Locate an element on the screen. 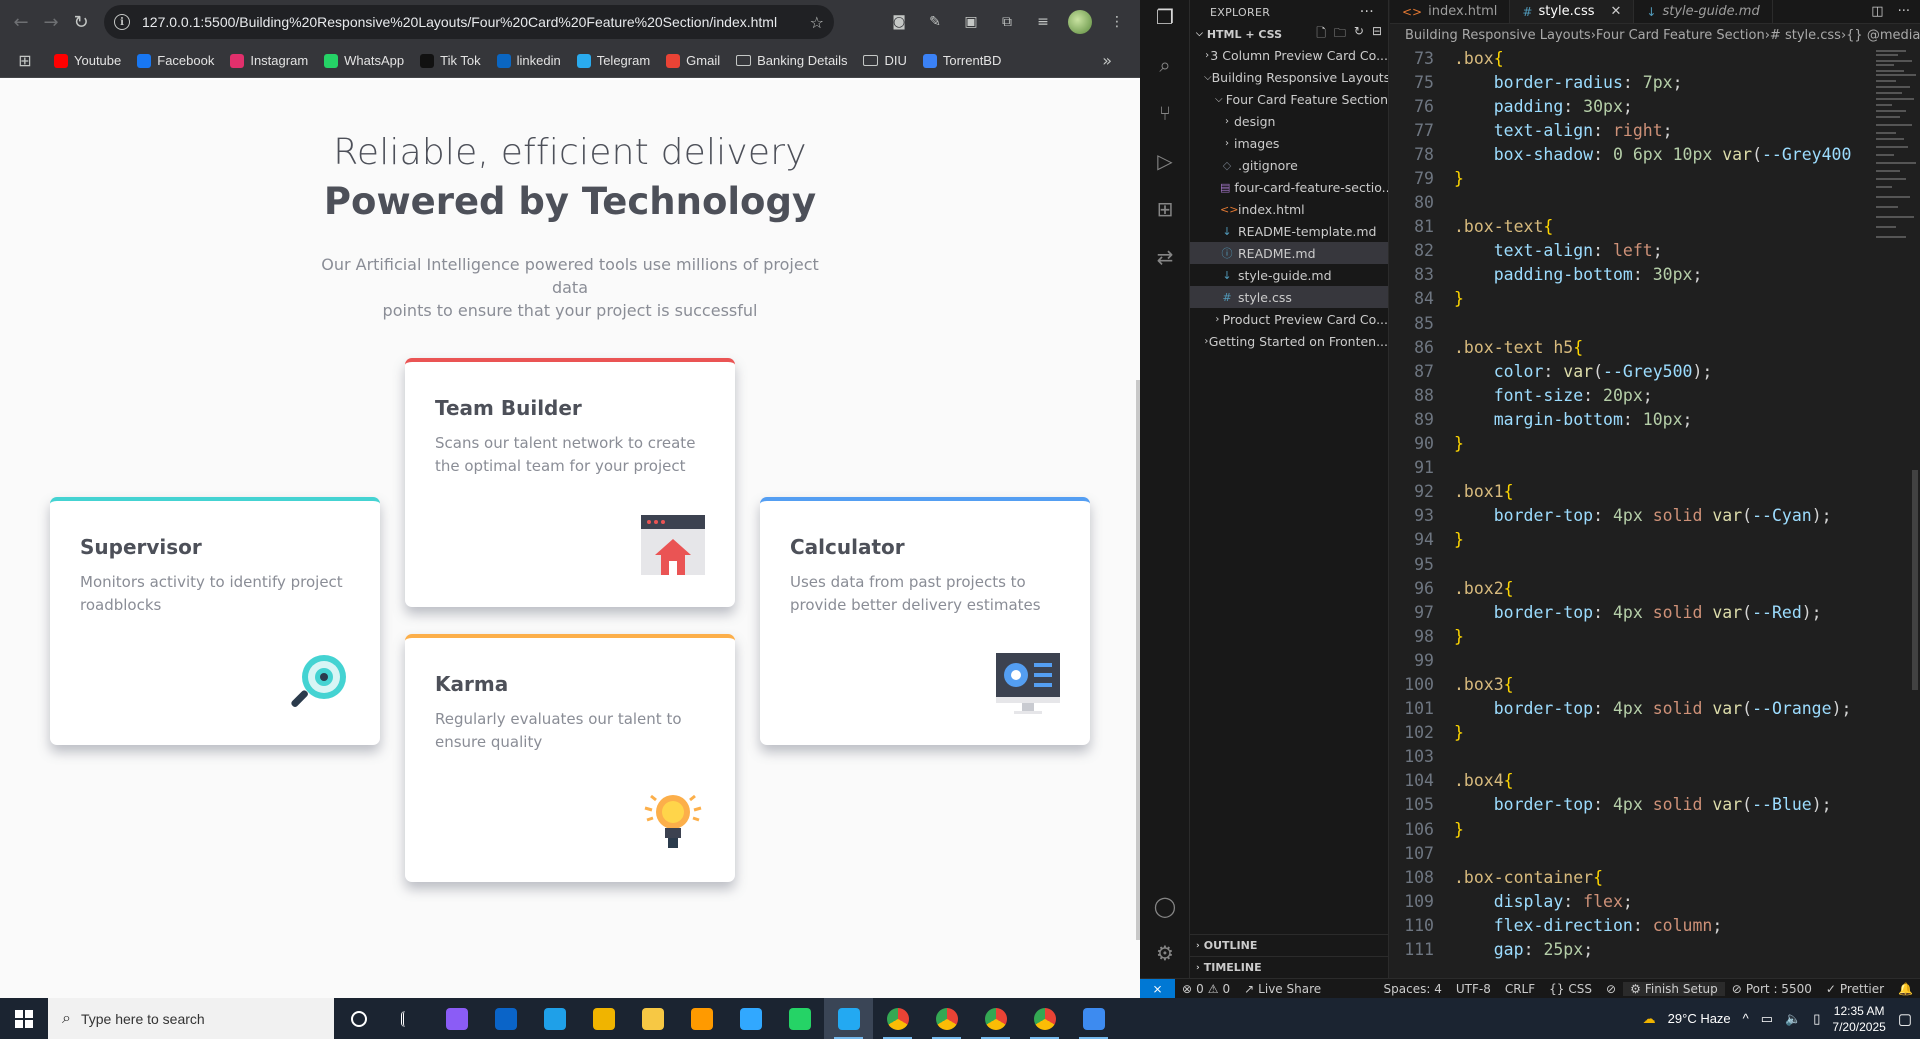  start-button is located at coordinates (24, 1018).